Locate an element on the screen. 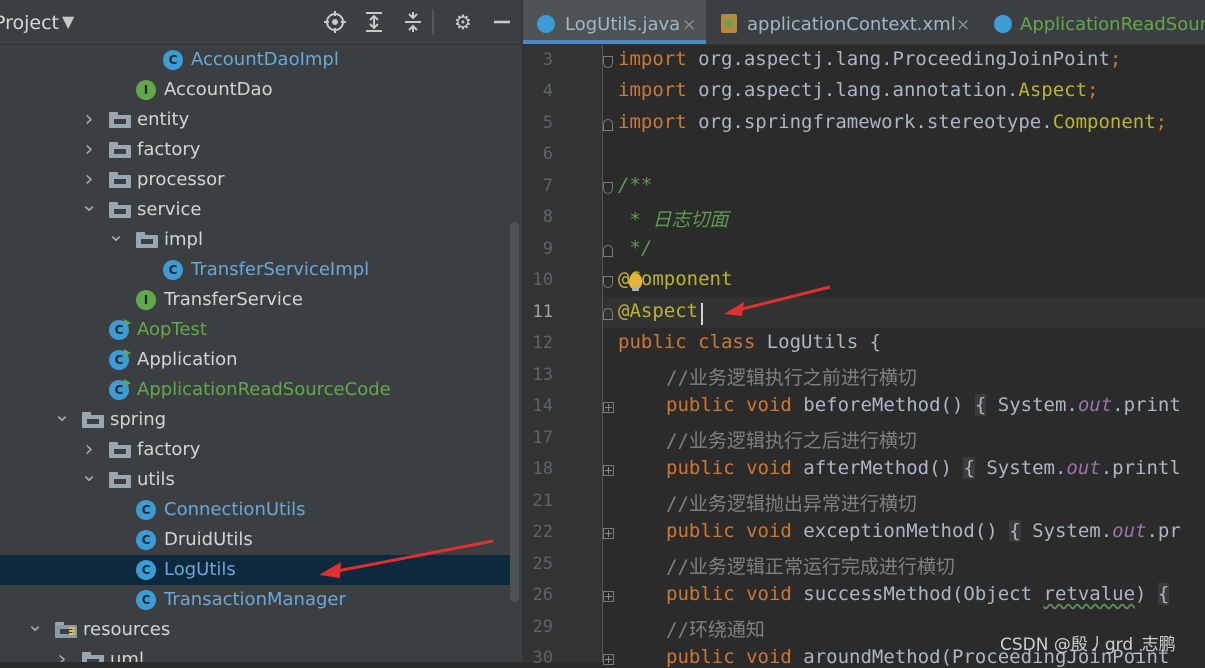  code-line-25: //业务逻辑正常运行完成进行横切 is located at coordinates (810, 567).